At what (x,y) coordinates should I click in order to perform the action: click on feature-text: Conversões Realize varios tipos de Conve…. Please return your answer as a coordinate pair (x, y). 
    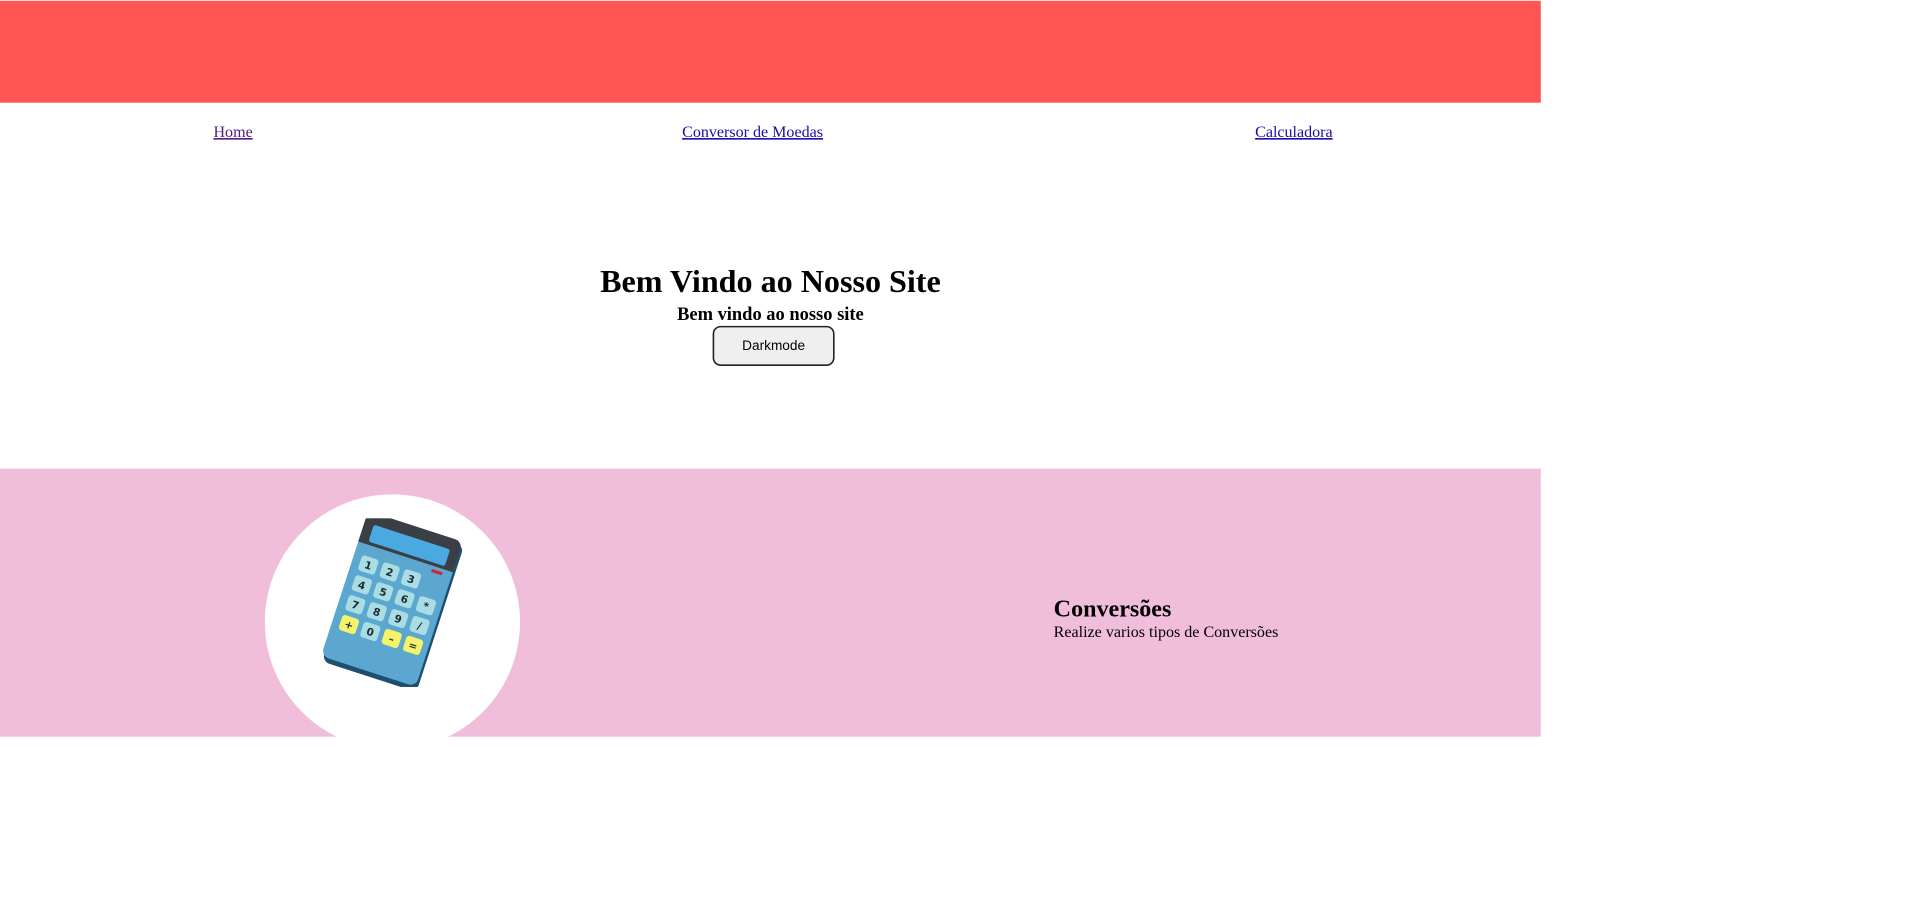
    Looking at the image, I should click on (1166, 618).